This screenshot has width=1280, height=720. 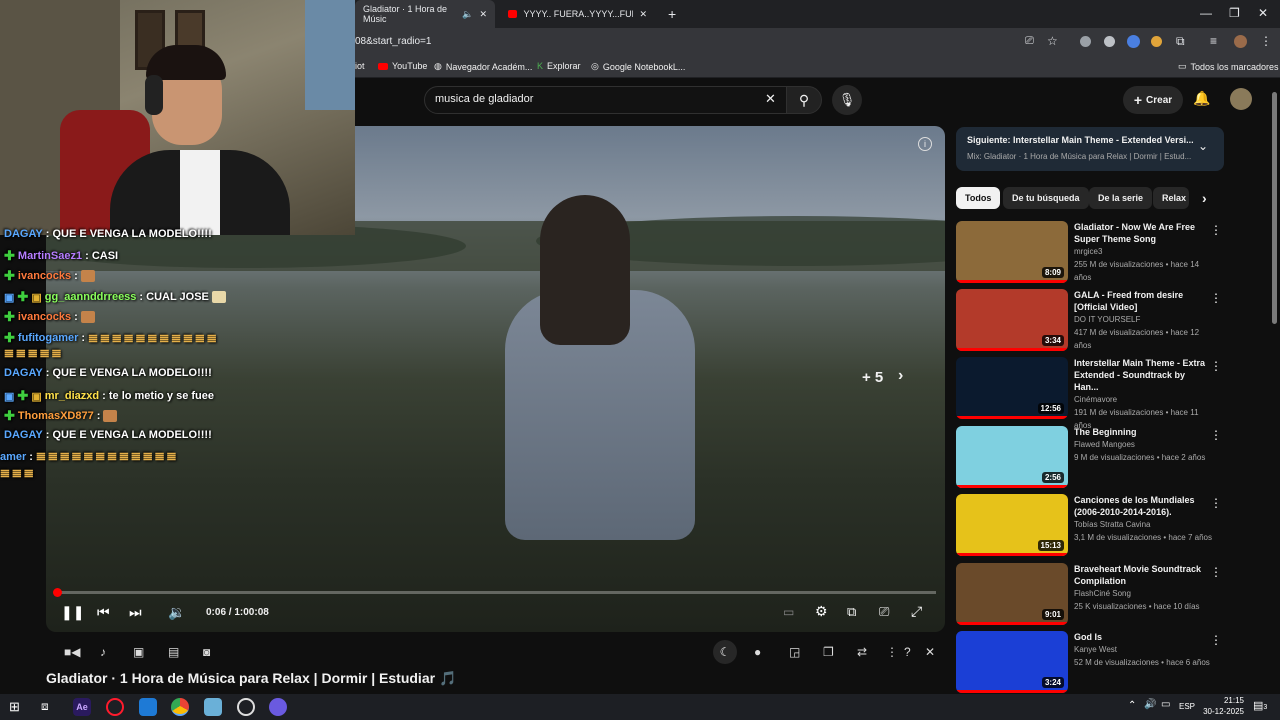 What do you see at coordinates (1012, 388) in the screenshot?
I see `video-thumbnail: 12:56` at bounding box center [1012, 388].